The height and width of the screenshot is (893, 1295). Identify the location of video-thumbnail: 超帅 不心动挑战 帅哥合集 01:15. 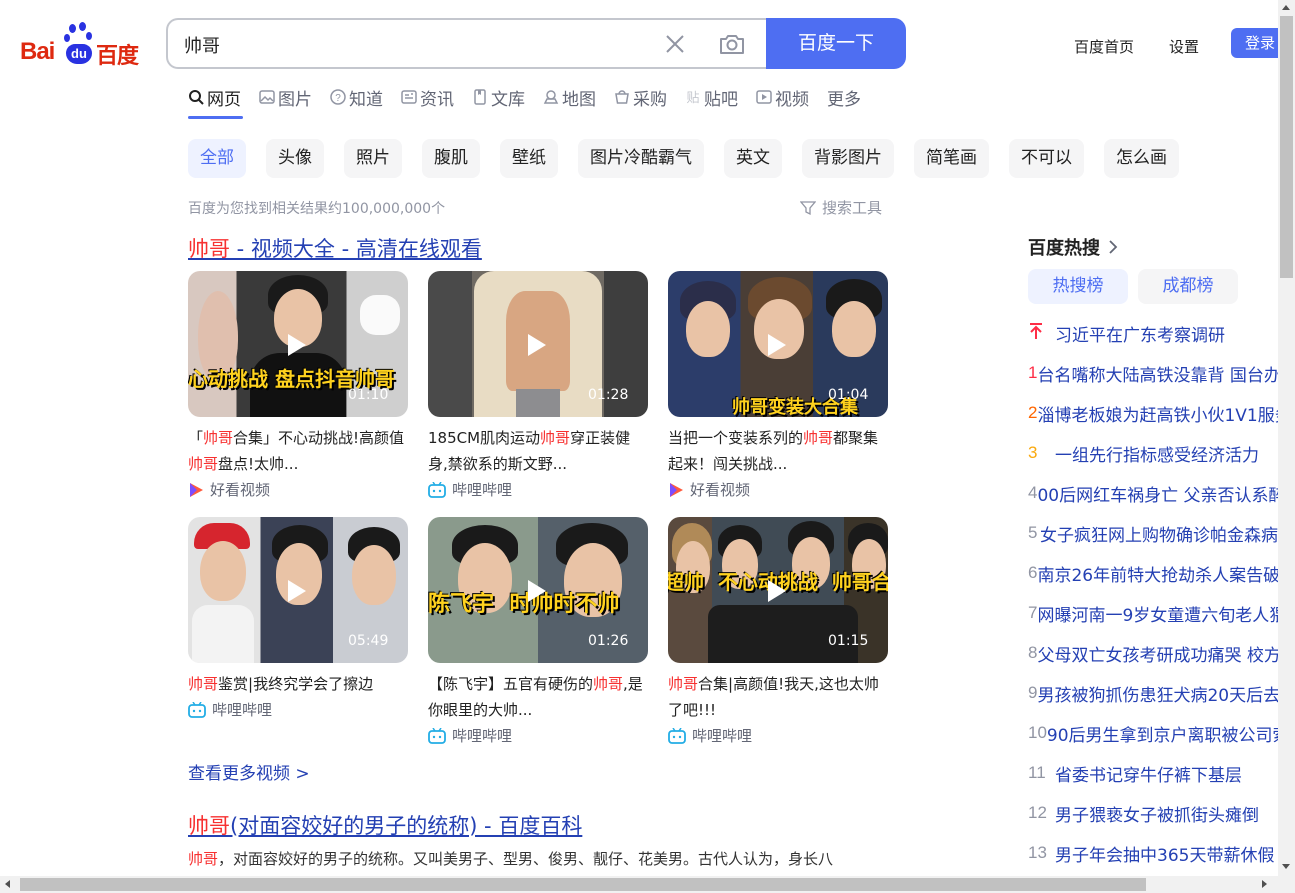
(778, 590).